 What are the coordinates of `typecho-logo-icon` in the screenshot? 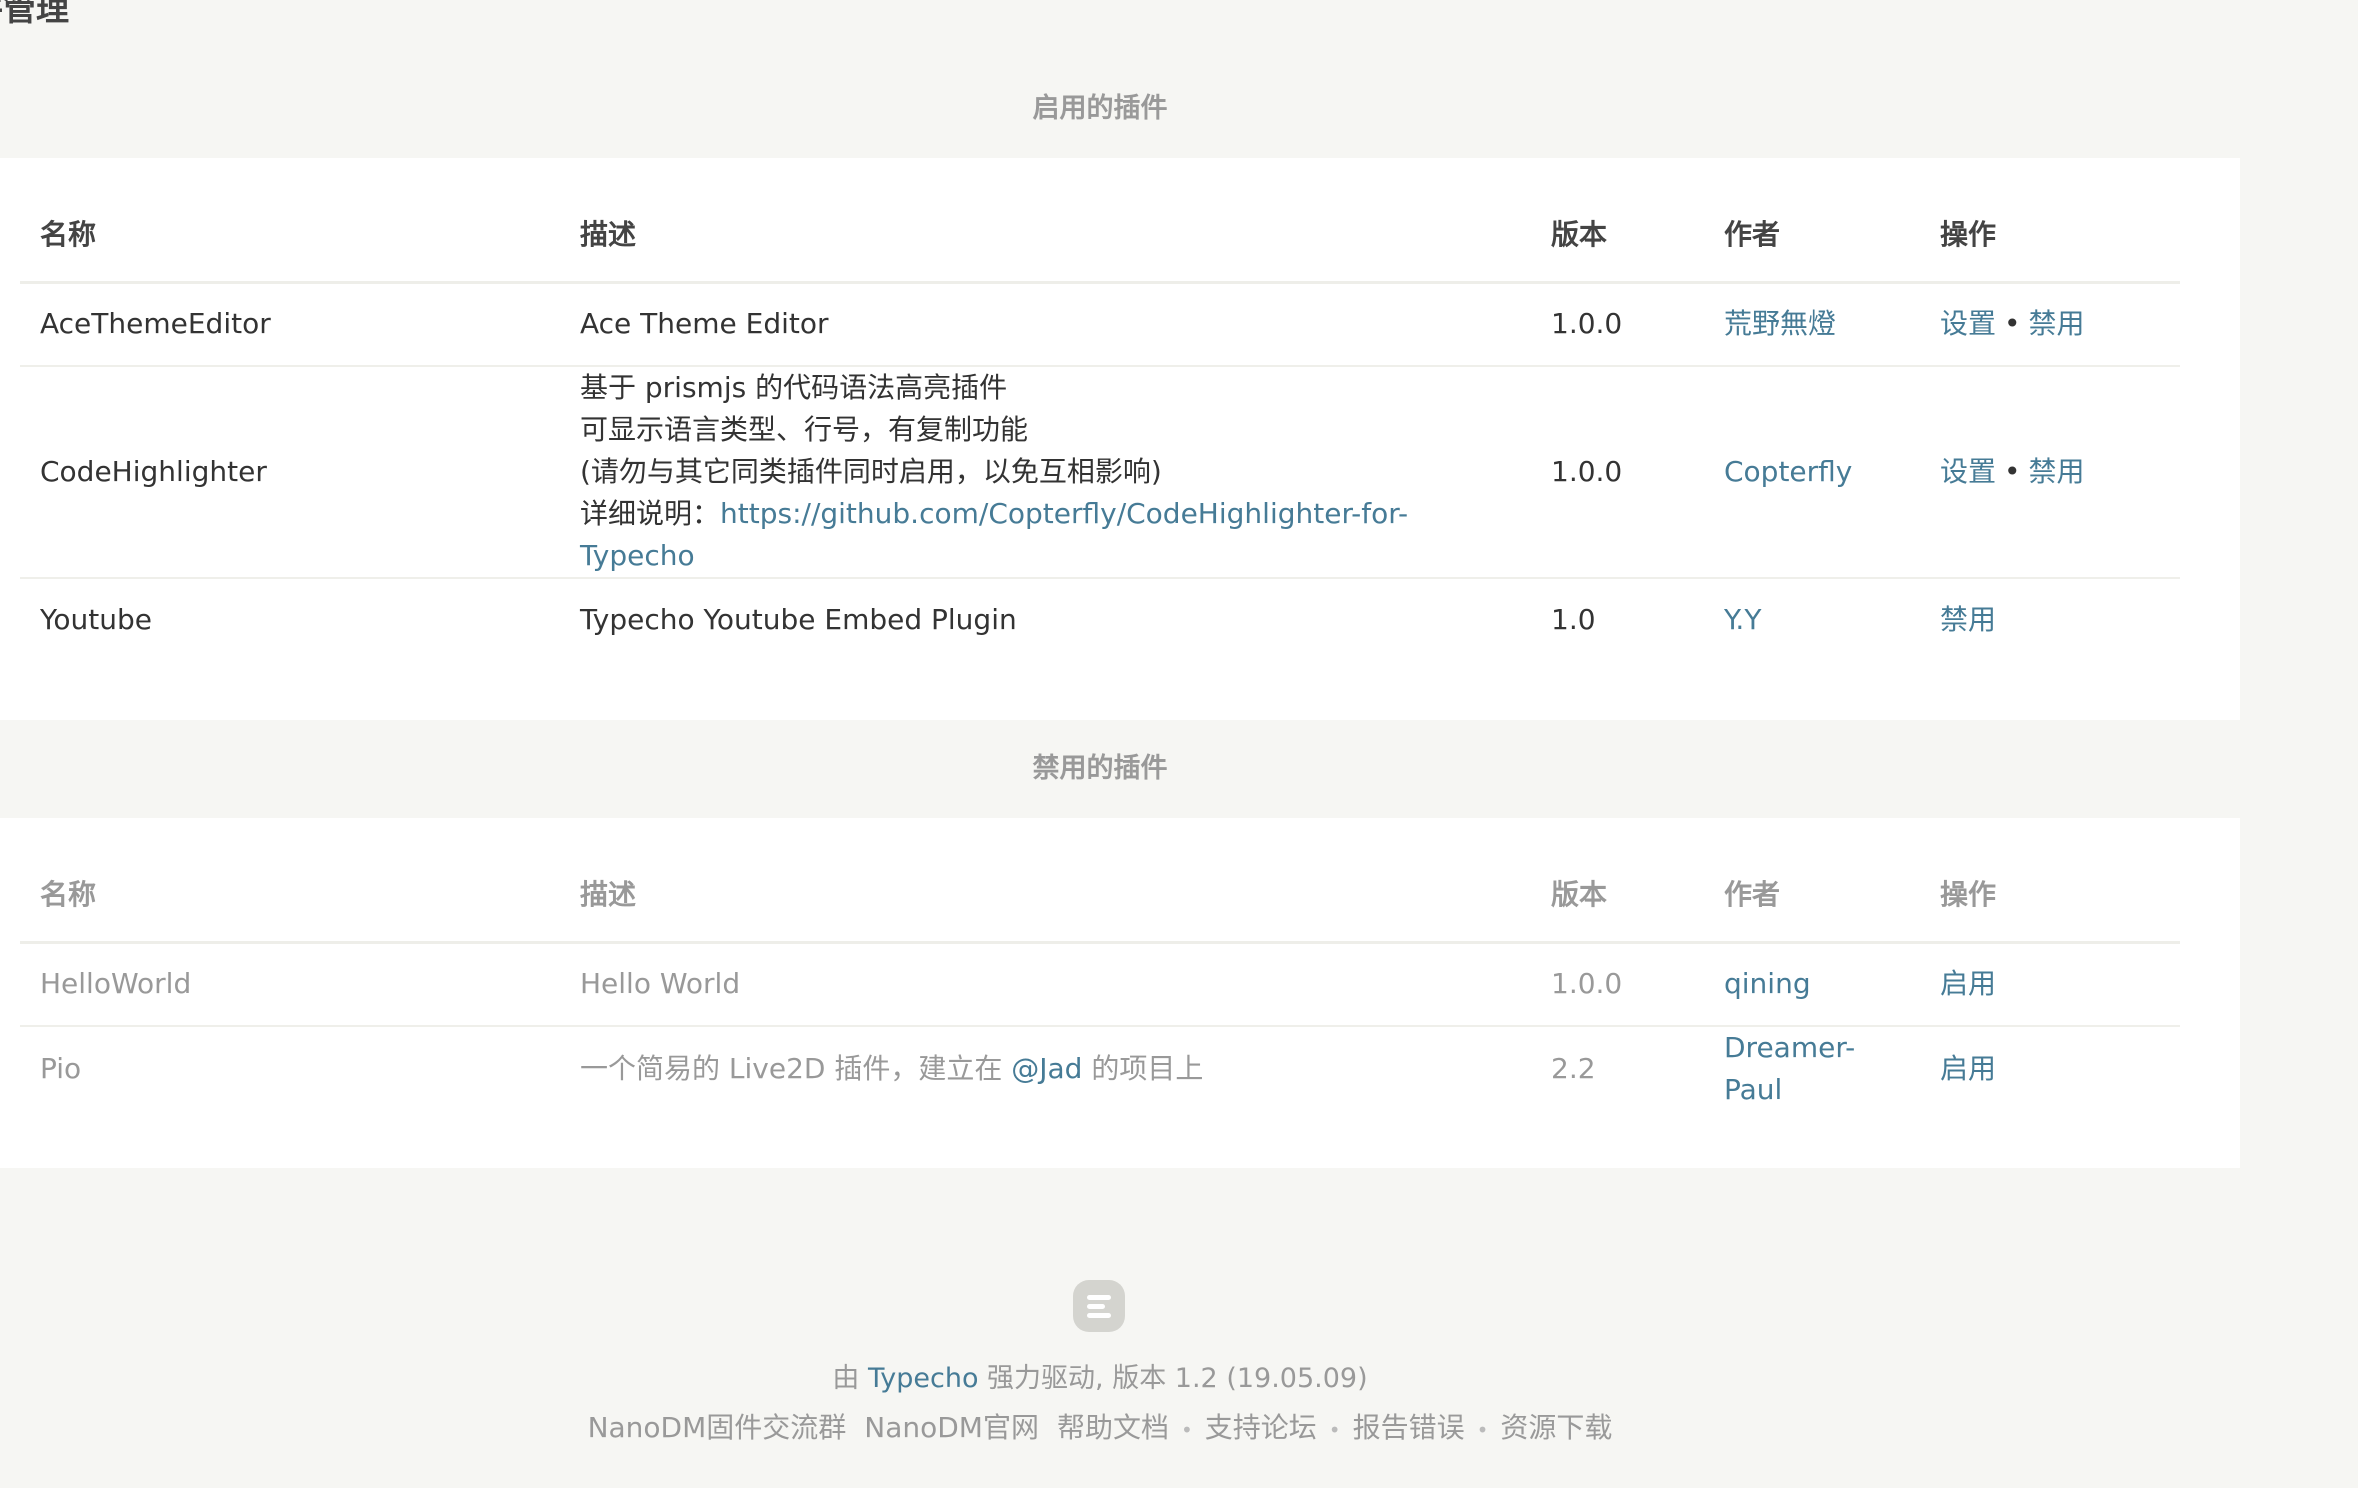 It's located at (1099, 1306).